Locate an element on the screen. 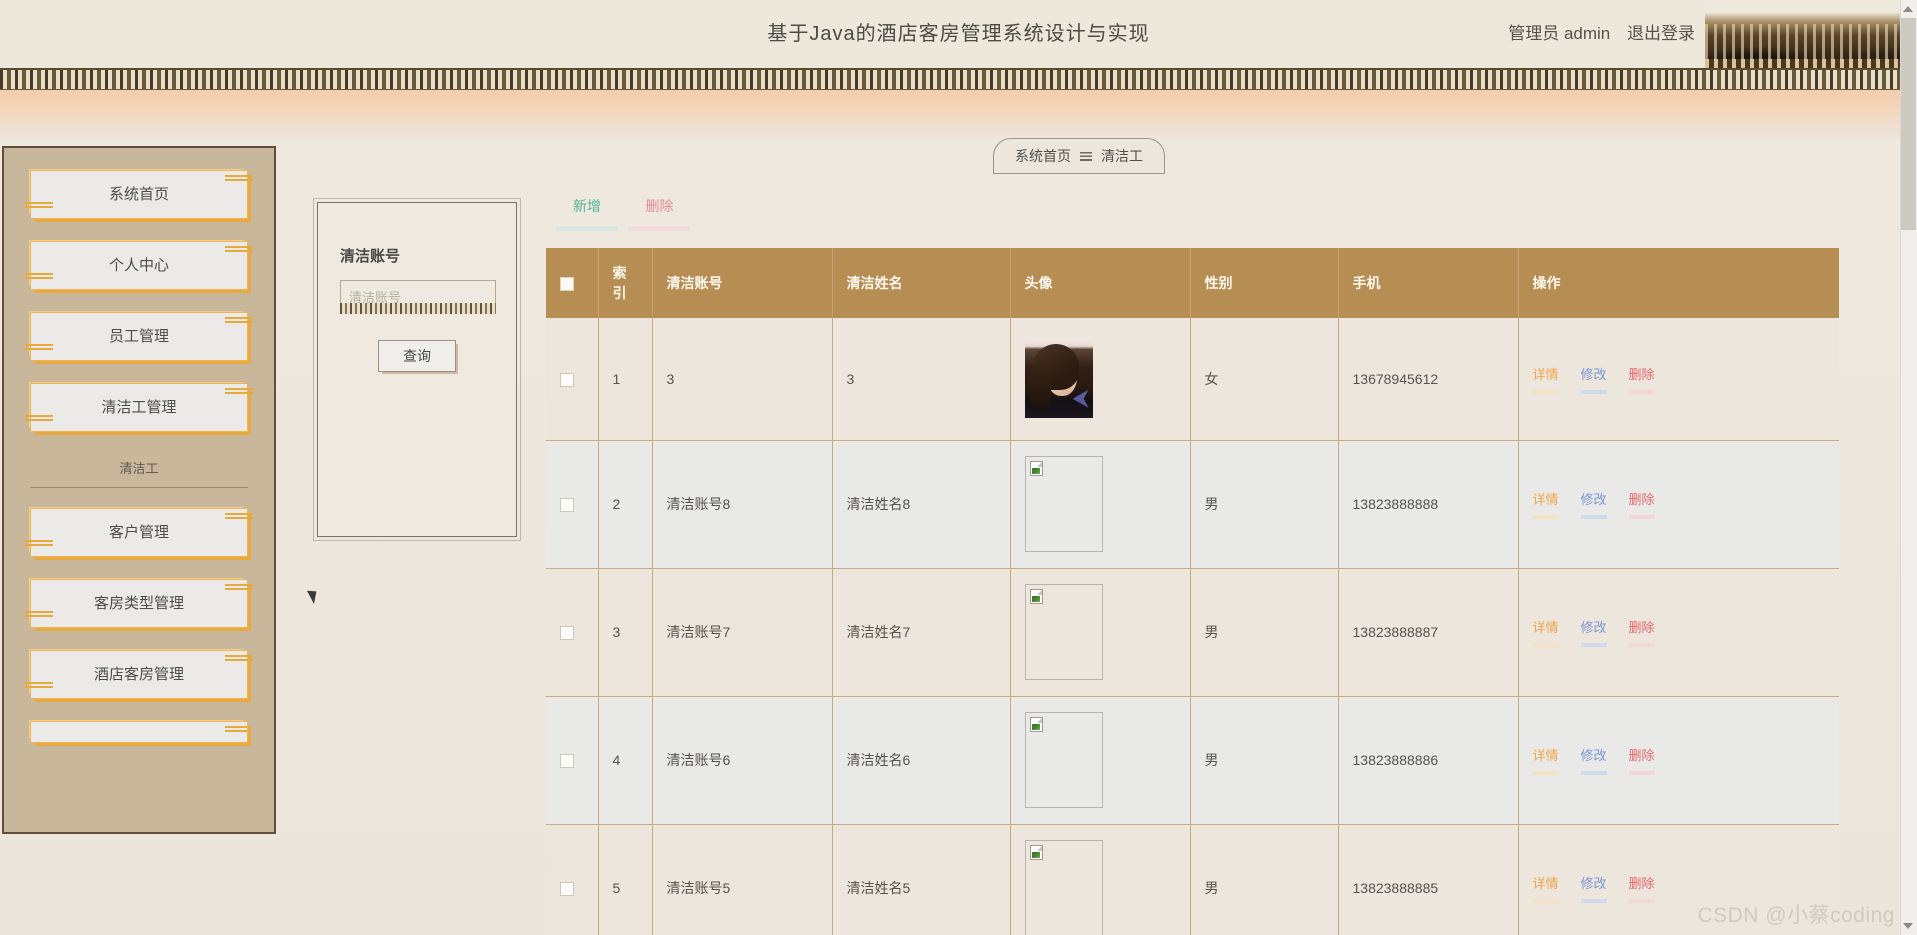  col-select-all is located at coordinates (572, 283).